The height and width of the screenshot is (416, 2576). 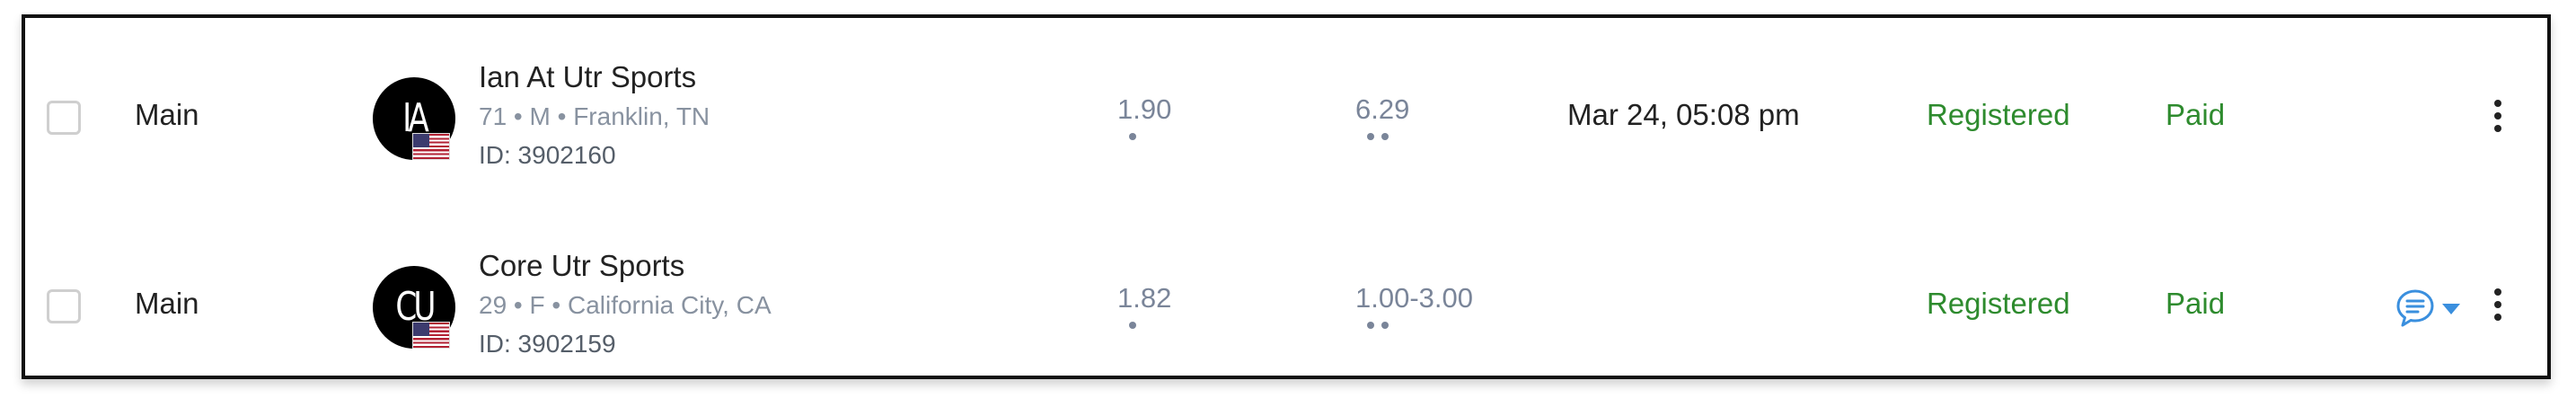 I want to click on rating-range: 6.29, so click(x=1382, y=109).